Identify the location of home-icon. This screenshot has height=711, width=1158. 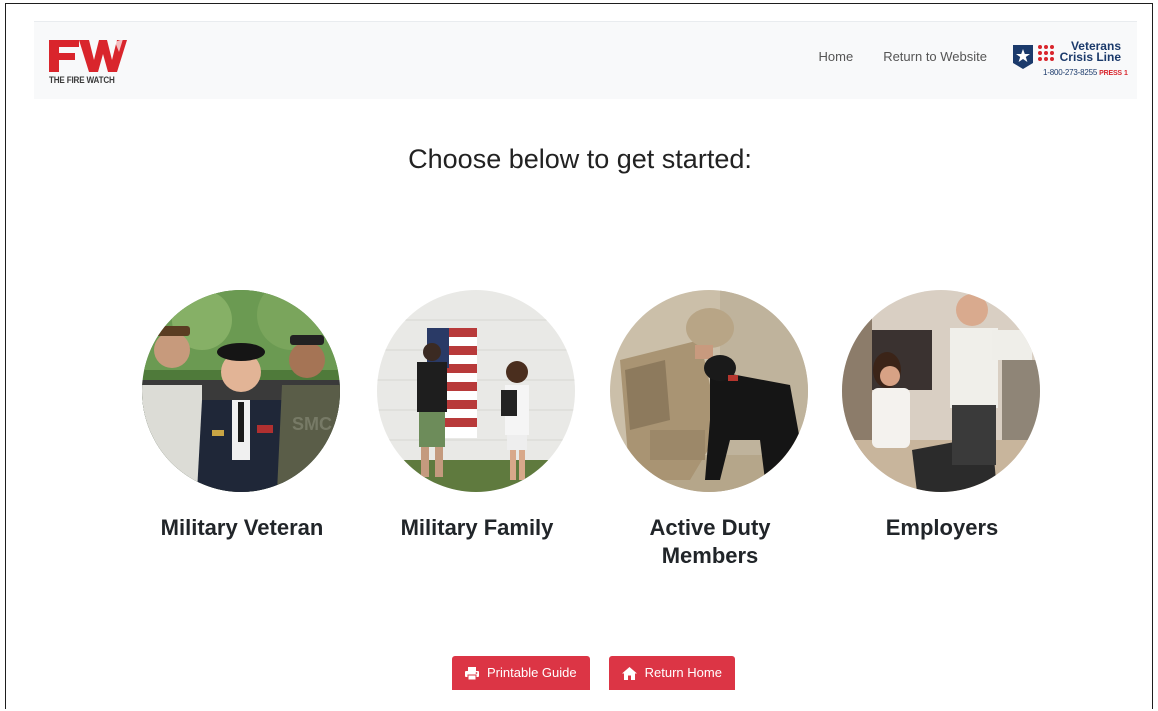
(629, 673).